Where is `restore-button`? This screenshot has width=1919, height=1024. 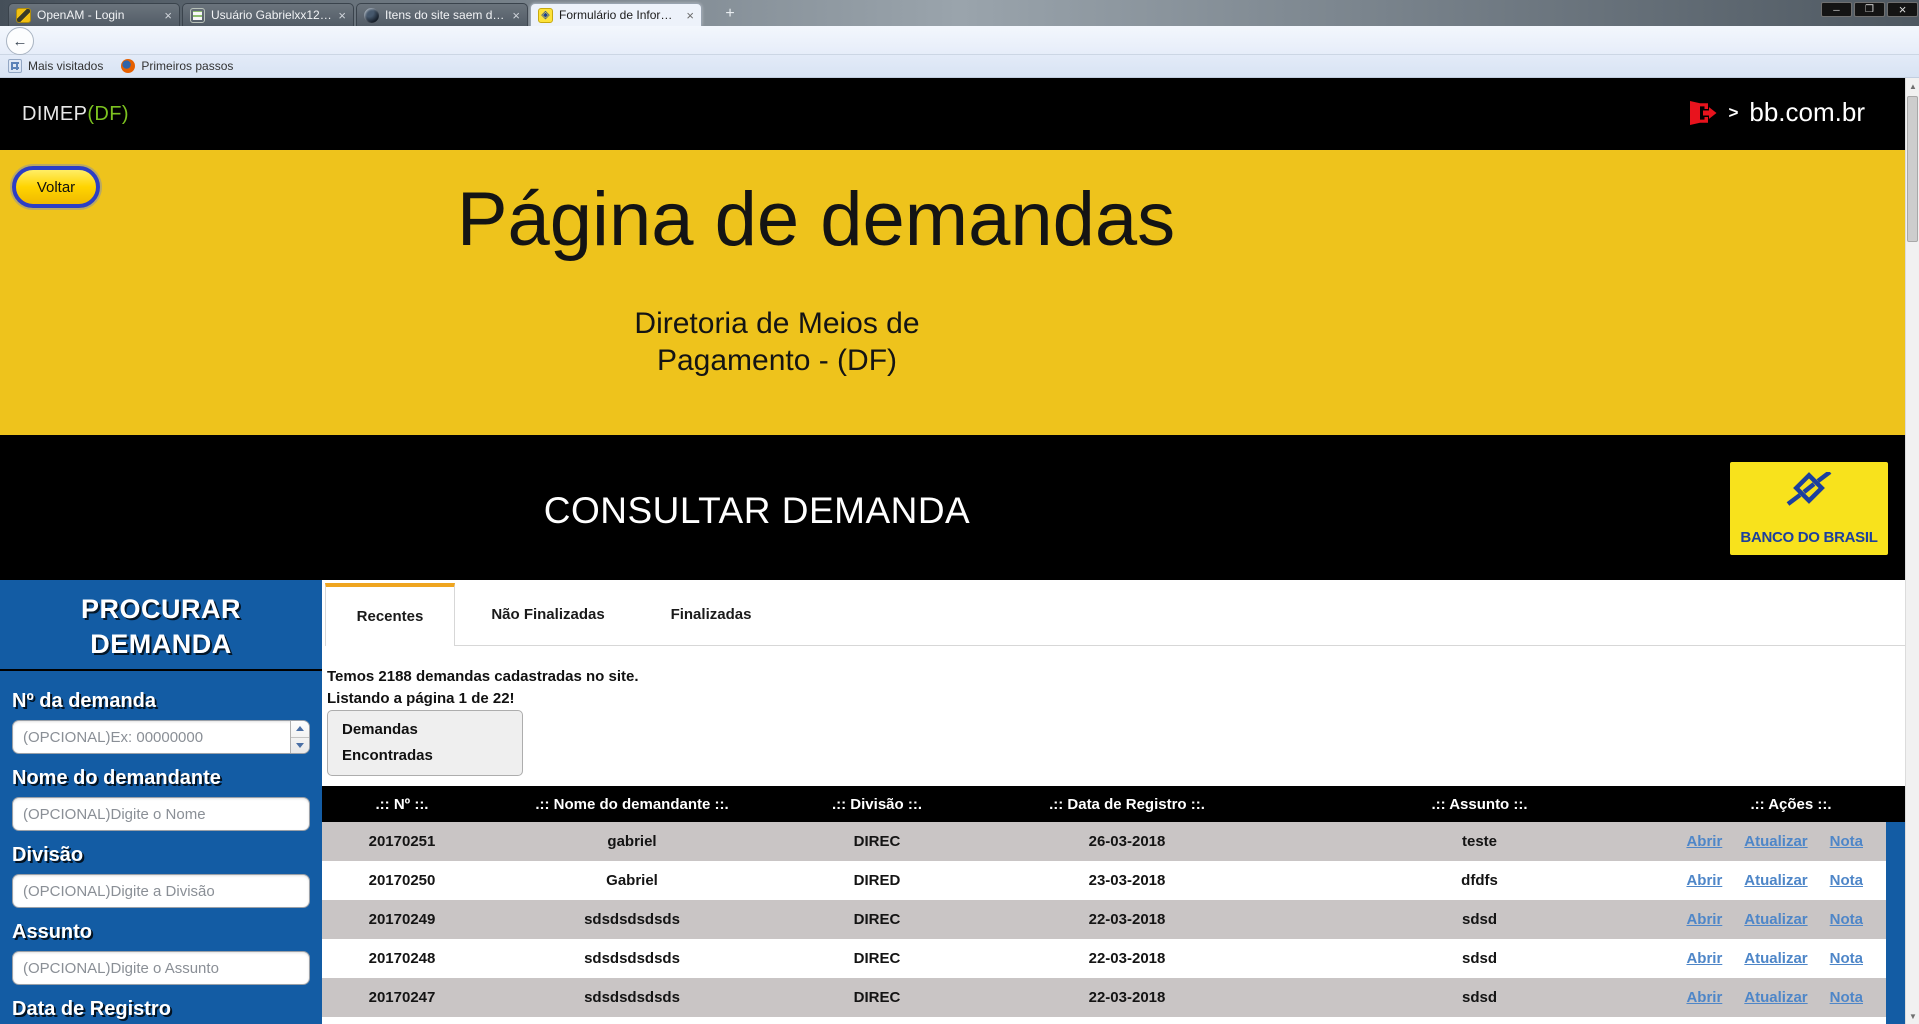
restore-button is located at coordinates (1869, 9).